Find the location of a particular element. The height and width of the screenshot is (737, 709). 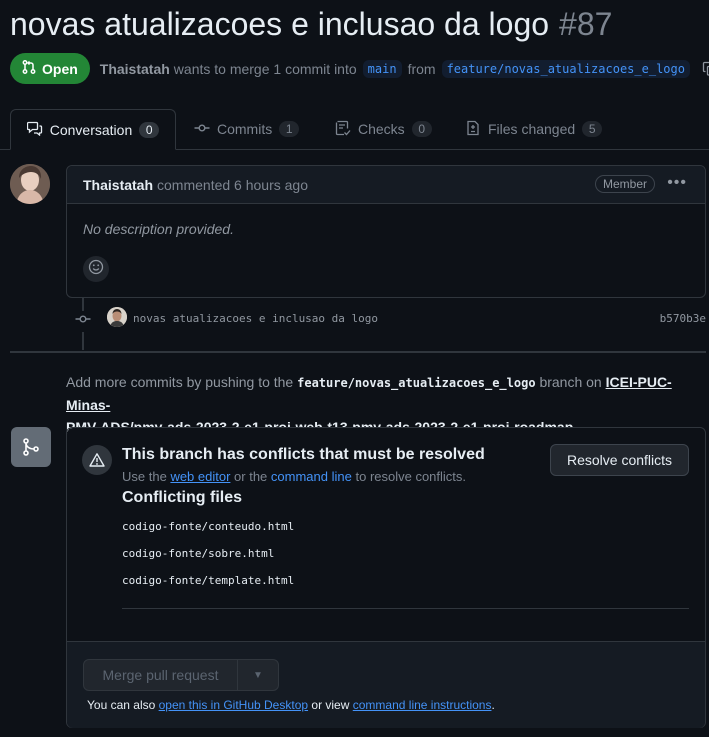

tab-label: Conversation is located at coordinates (91, 129).